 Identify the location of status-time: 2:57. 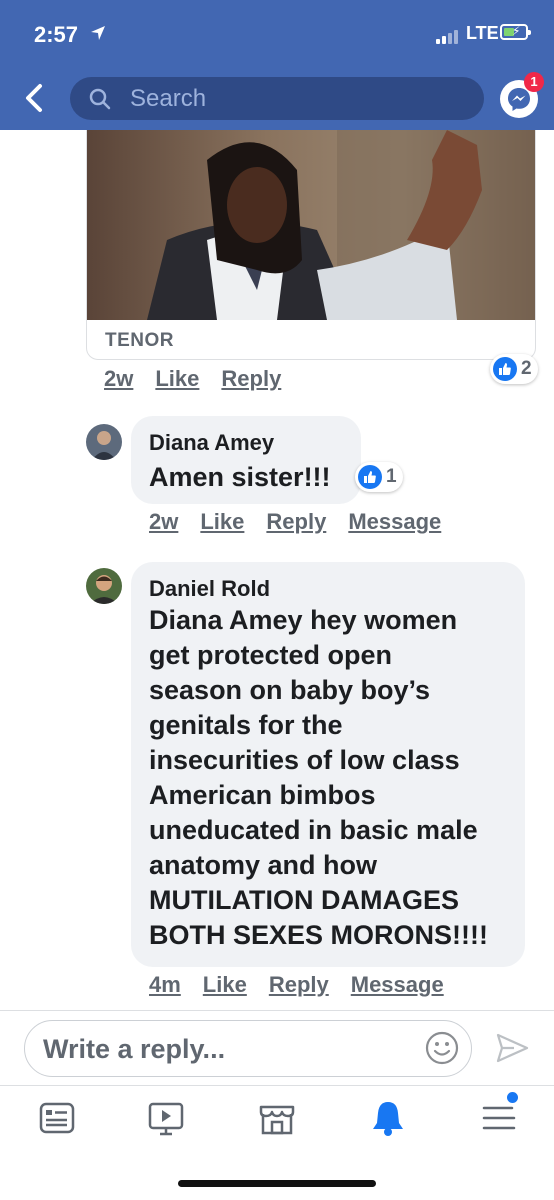
(56, 34).